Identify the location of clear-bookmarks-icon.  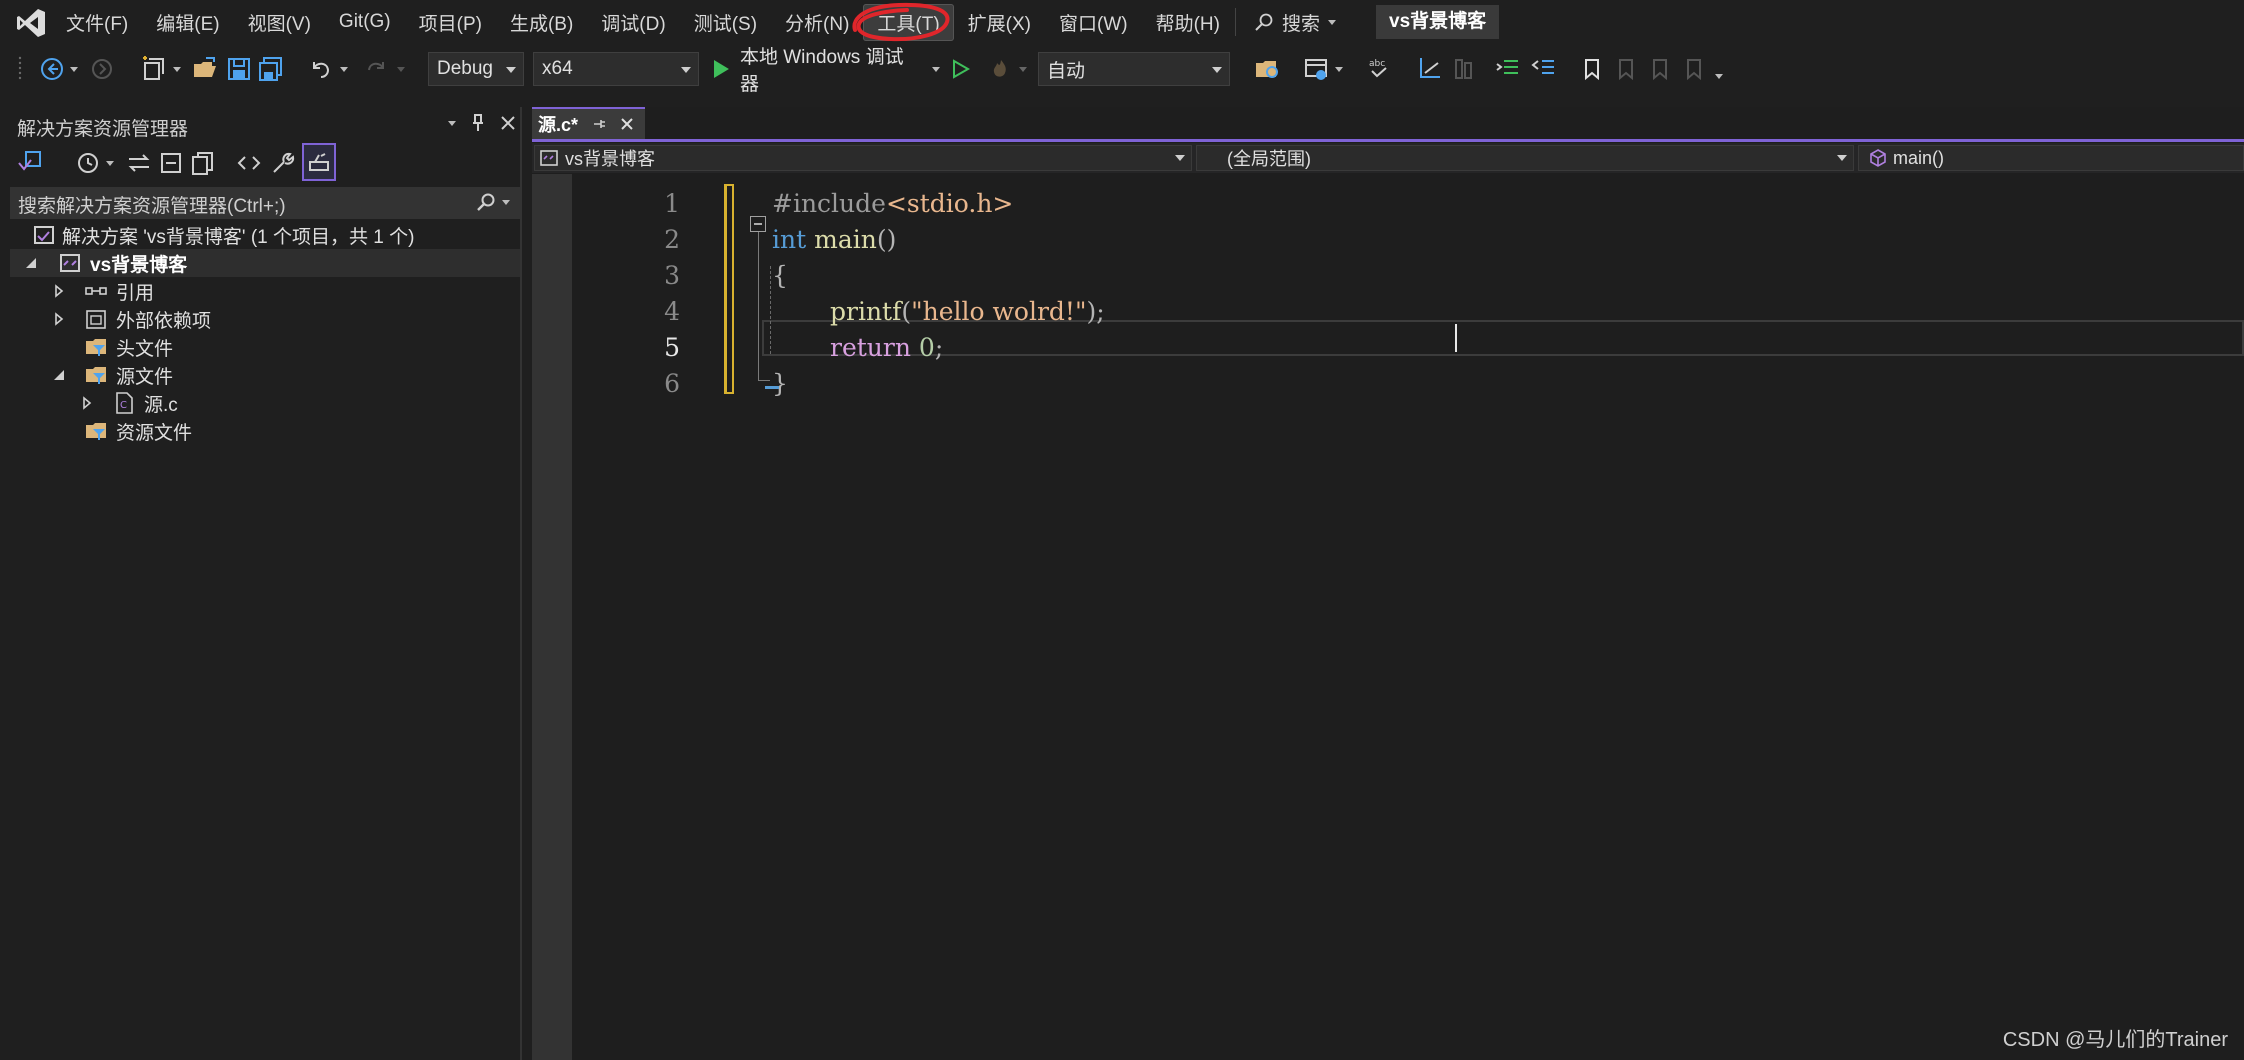
(1694, 69).